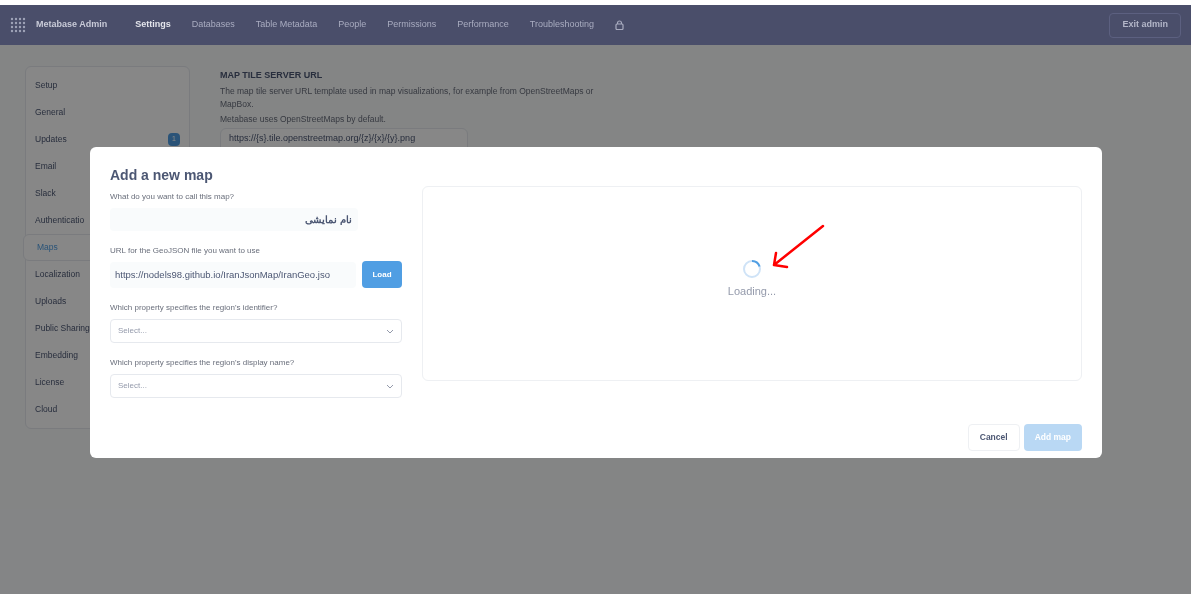 The height and width of the screenshot is (594, 1191). Describe the element at coordinates (233, 274) in the screenshot. I see `geojson-url-field: https://nodels98.github.io/IranJsonMap/IranGeo.jso` at that location.